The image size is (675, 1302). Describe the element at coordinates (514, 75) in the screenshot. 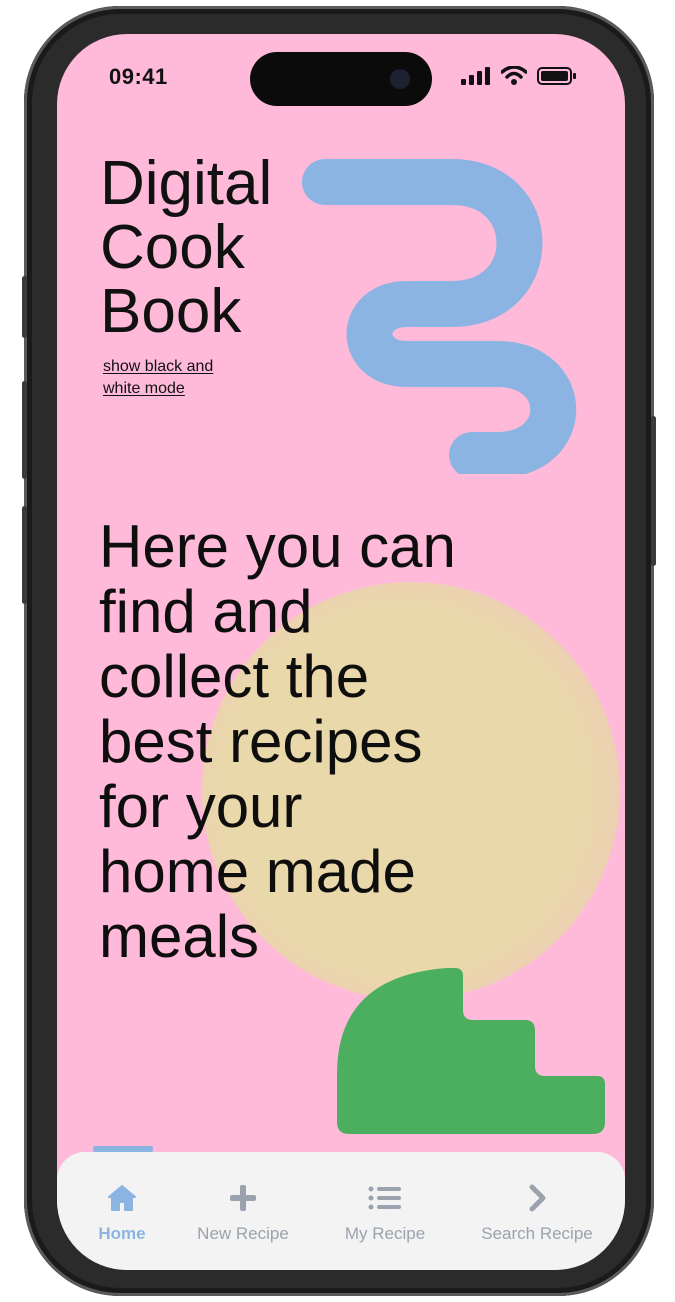

I see `wifi-icon` at that location.